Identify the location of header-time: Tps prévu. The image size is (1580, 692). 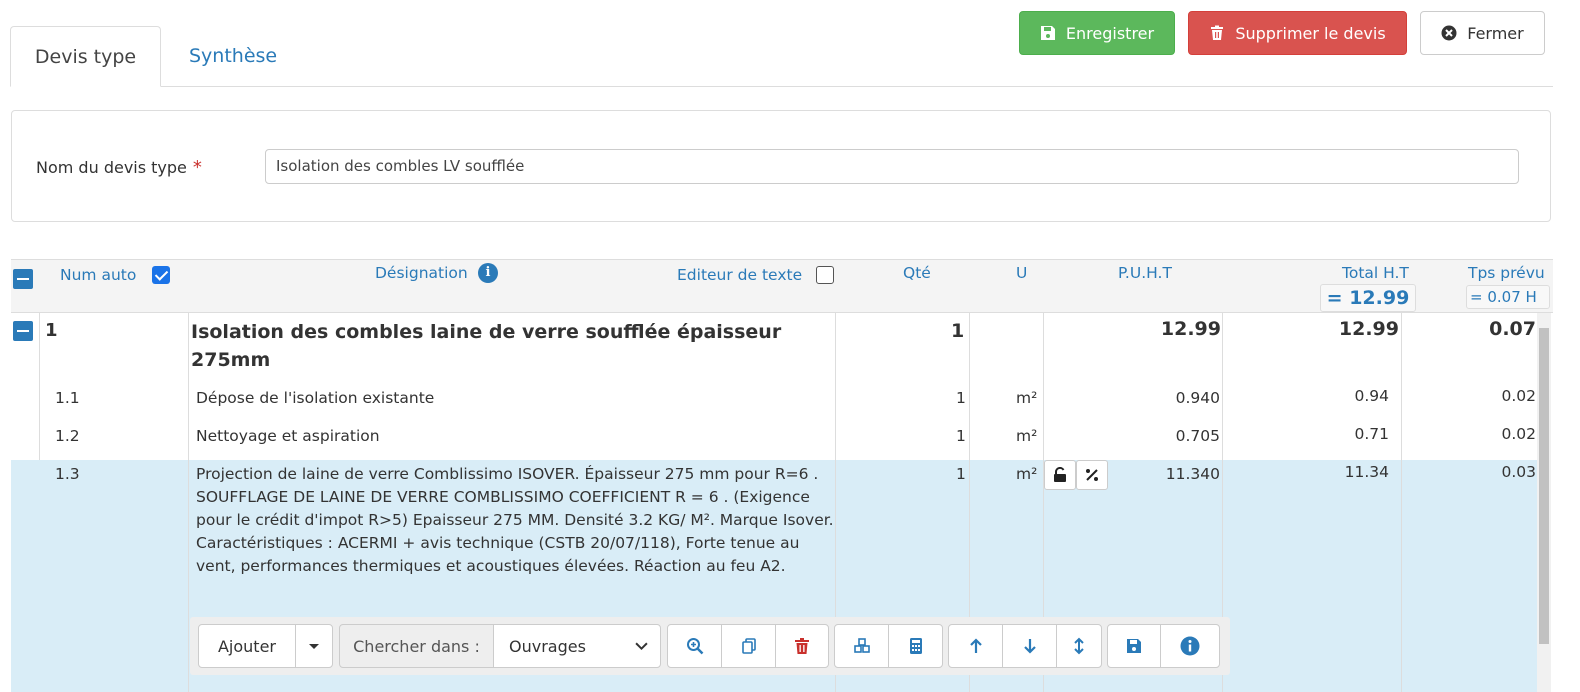
(1506, 273).